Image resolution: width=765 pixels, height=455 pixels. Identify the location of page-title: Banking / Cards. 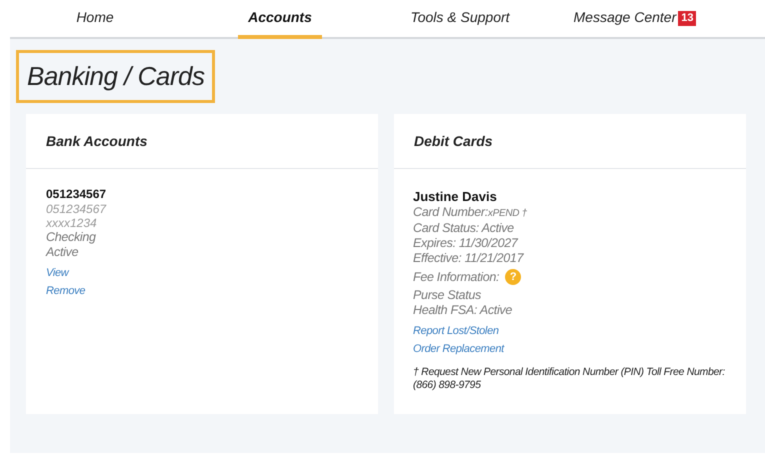
(115, 76).